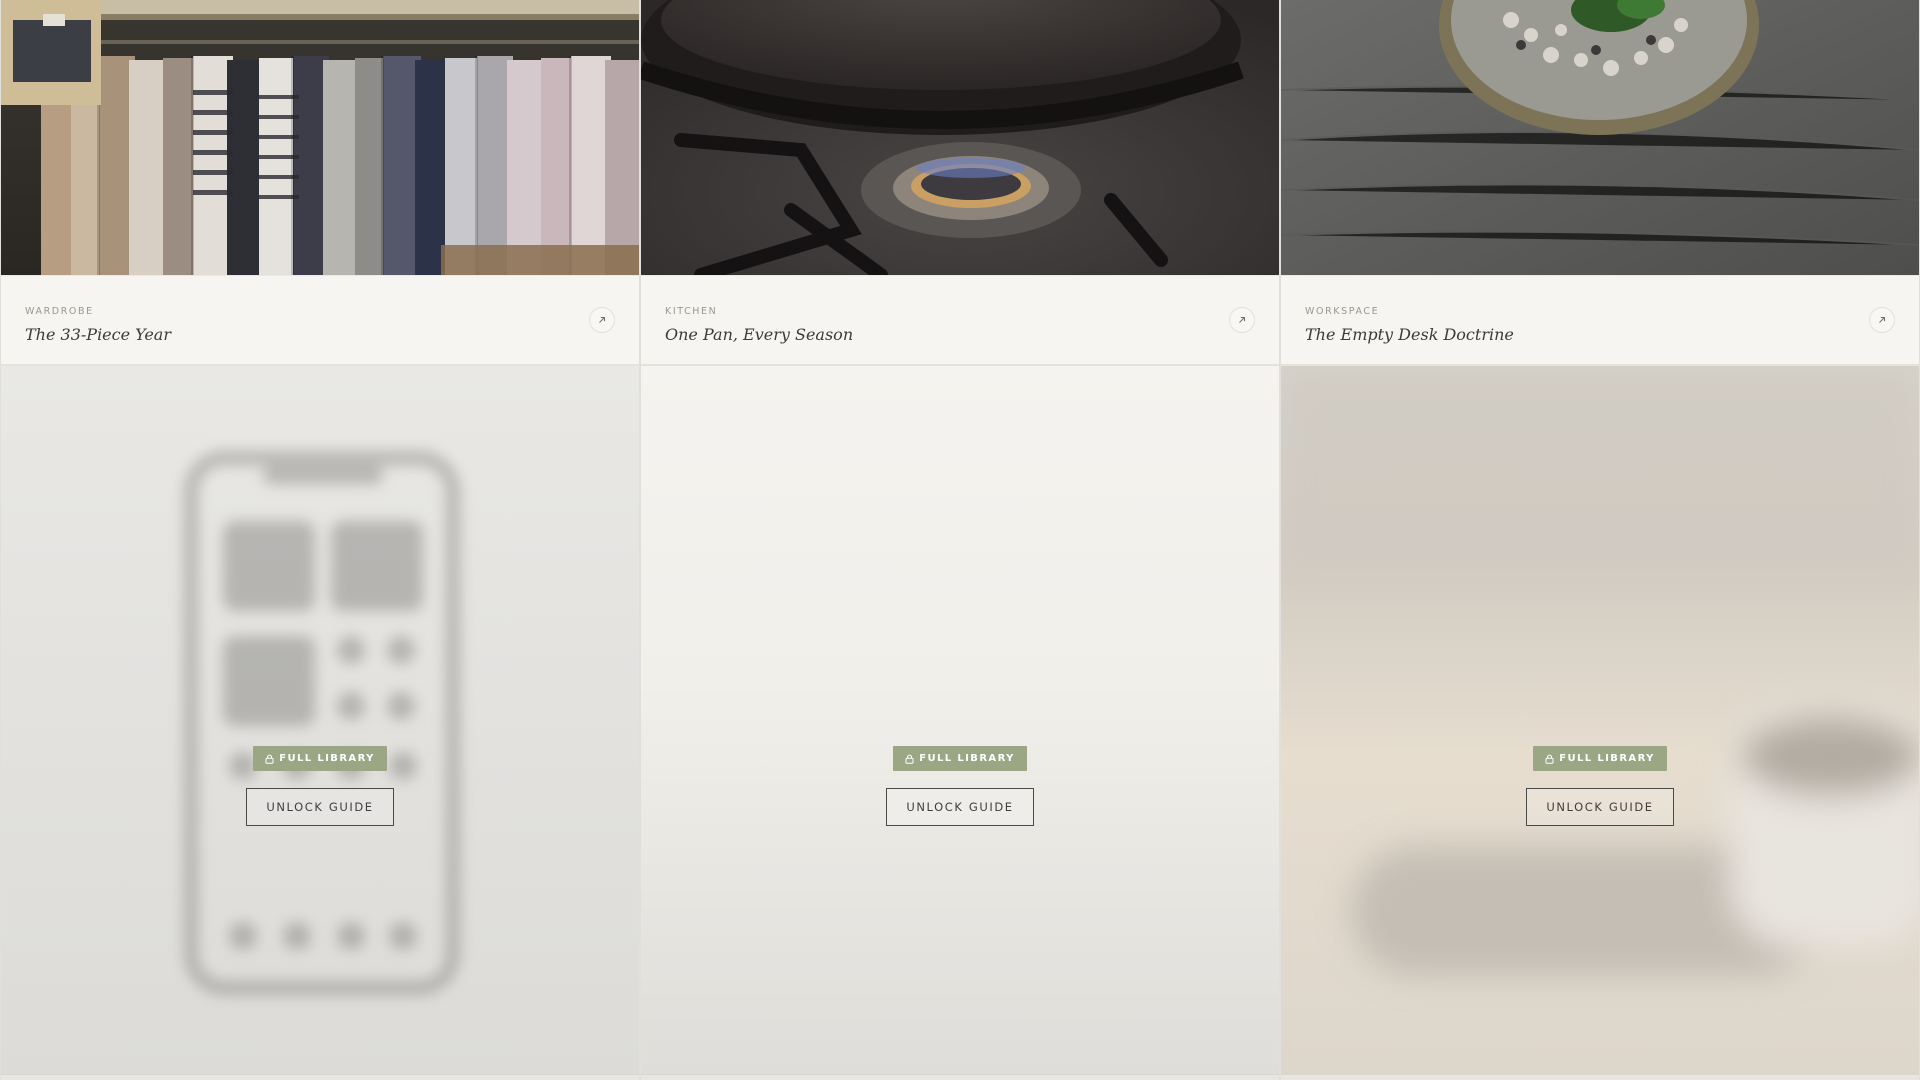 This screenshot has width=1920, height=1080. Describe the element at coordinates (59, 311) in the screenshot. I see `guide-category: WARDROBE` at that location.